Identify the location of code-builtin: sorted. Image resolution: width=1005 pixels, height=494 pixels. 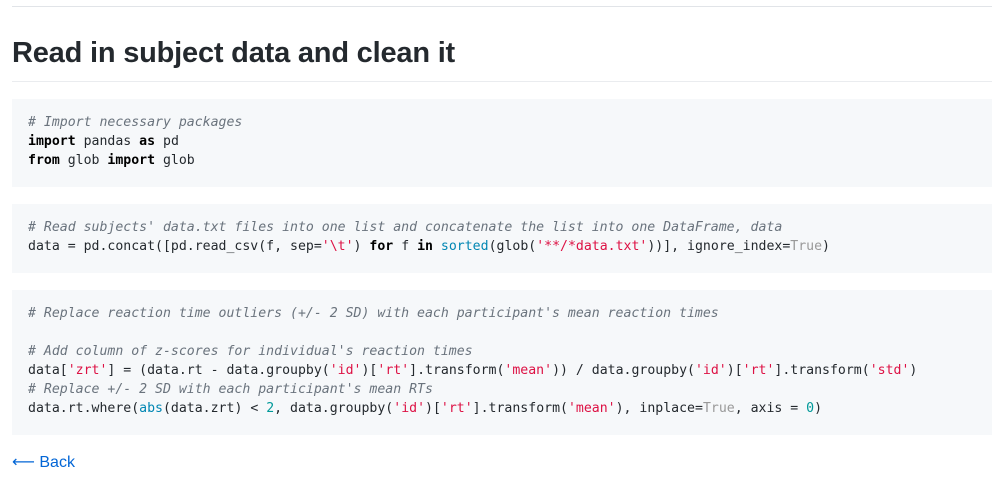
(464, 246).